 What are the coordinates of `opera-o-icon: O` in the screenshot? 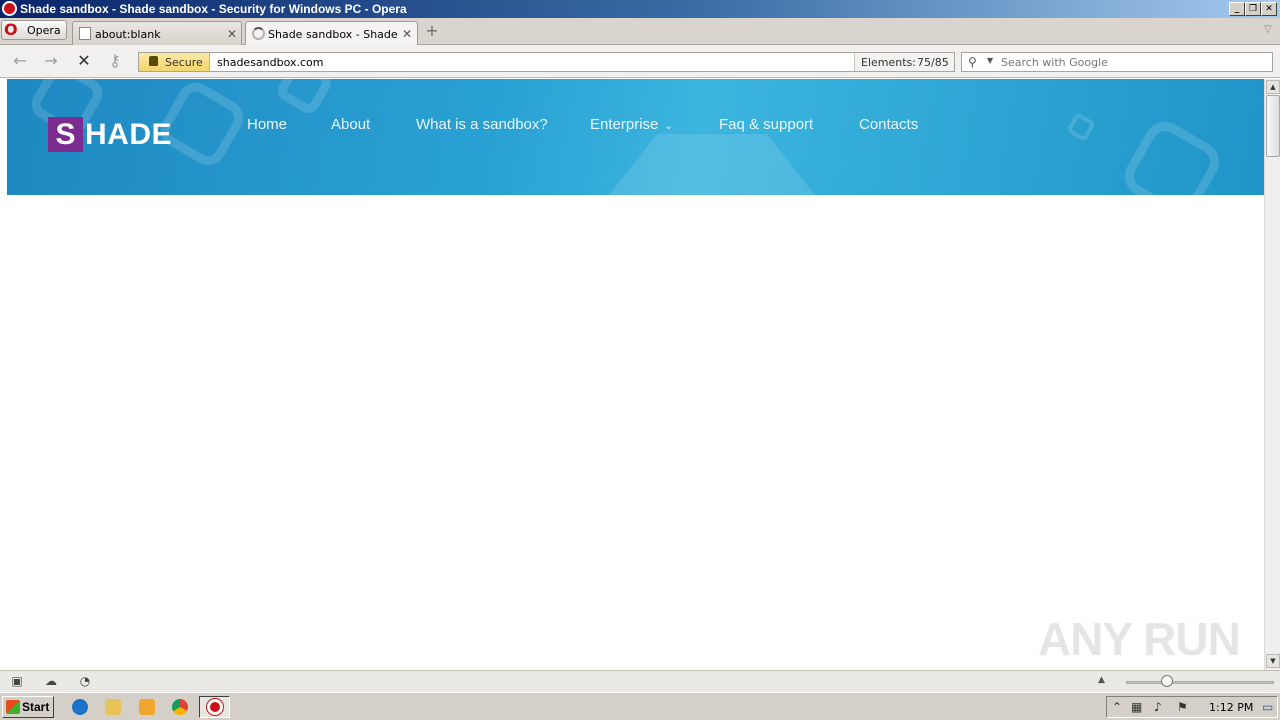 It's located at (11, 29).